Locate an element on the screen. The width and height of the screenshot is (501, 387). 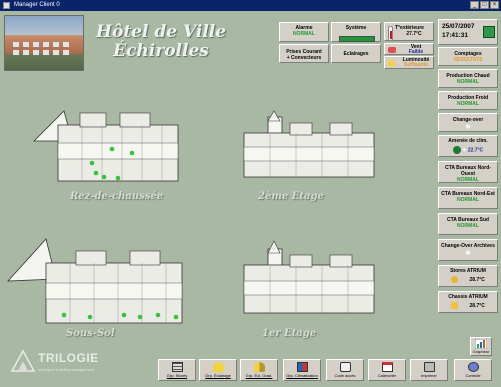
systeme-panel: Système is located at coordinates (356, 32).